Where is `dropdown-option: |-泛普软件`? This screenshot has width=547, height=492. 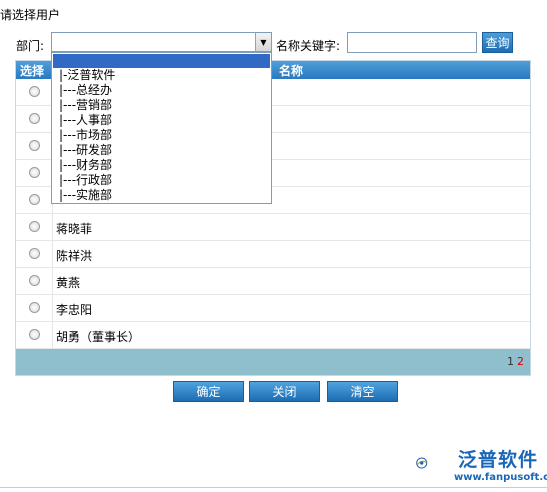 dropdown-option: |-泛普软件 is located at coordinates (87, 75).